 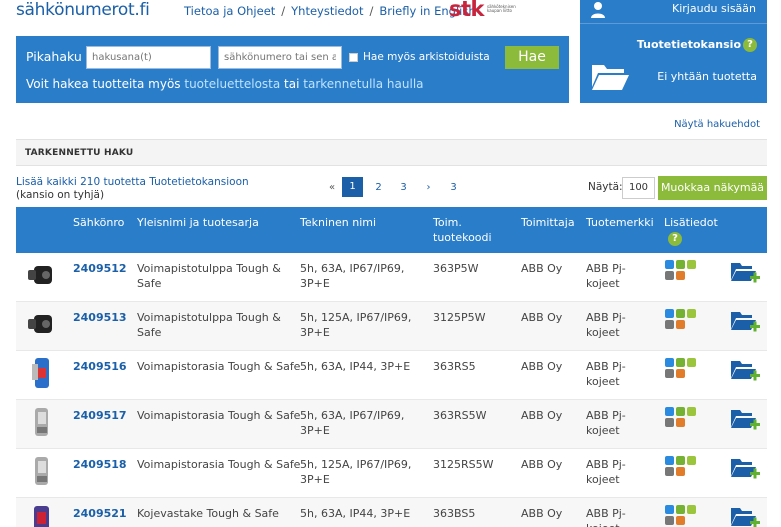 What do you see at coordinates (338, 222) in the screenshot?
I see `column-header-technical: Tekninen nimi` at bounding box center [338, 222].